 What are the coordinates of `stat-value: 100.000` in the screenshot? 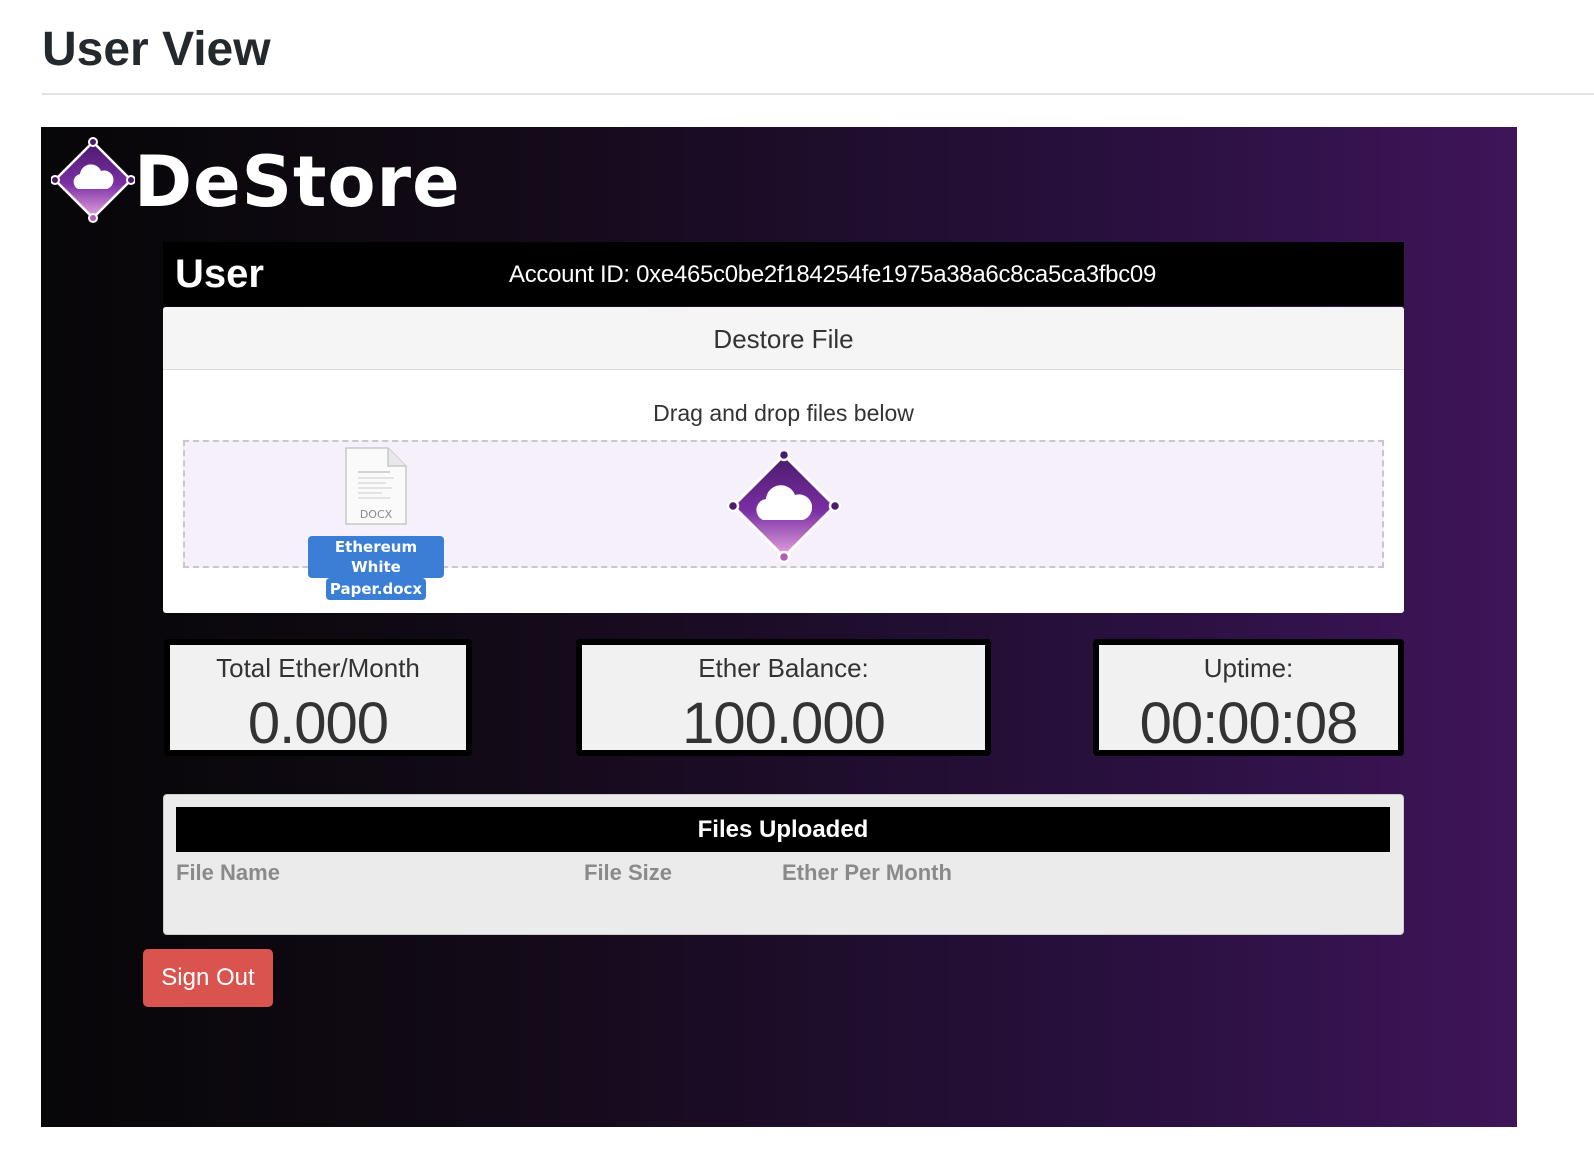 It's located at (784, 723).